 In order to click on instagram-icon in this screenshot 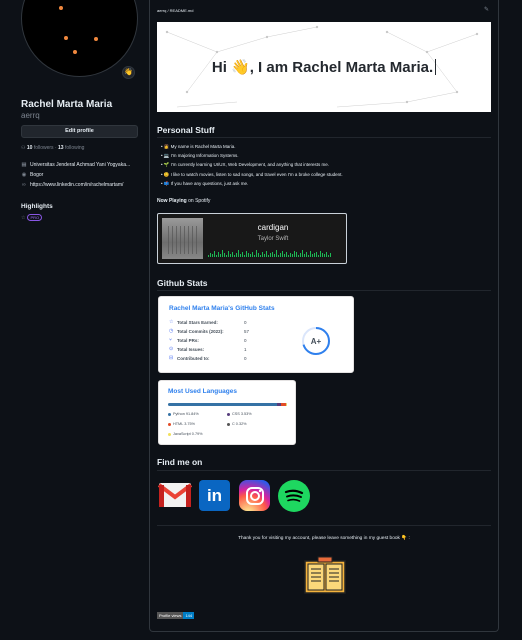, I will do `click(254, 495)`.